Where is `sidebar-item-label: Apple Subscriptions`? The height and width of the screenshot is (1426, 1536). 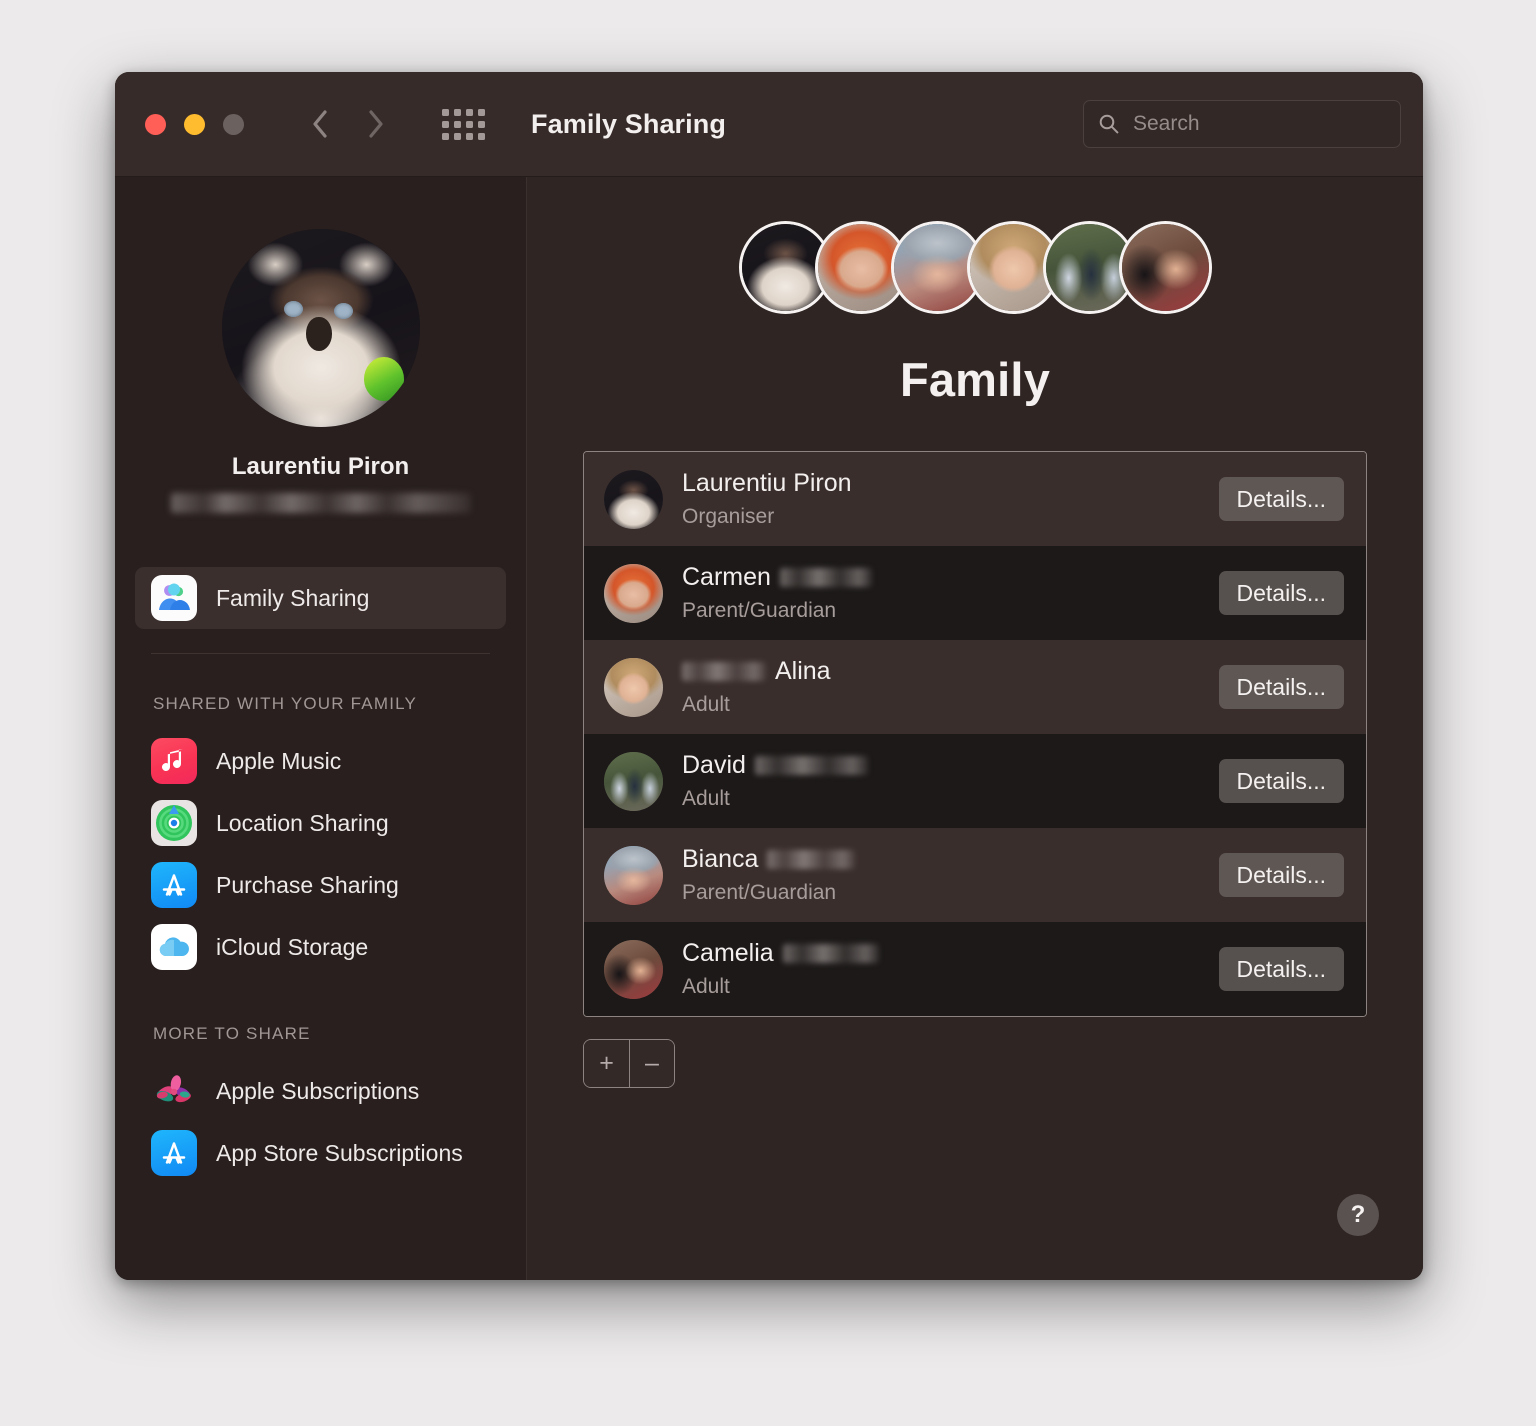
sidebar-item-label: Apple Subscriptions is located at coordinates (318, 1090).